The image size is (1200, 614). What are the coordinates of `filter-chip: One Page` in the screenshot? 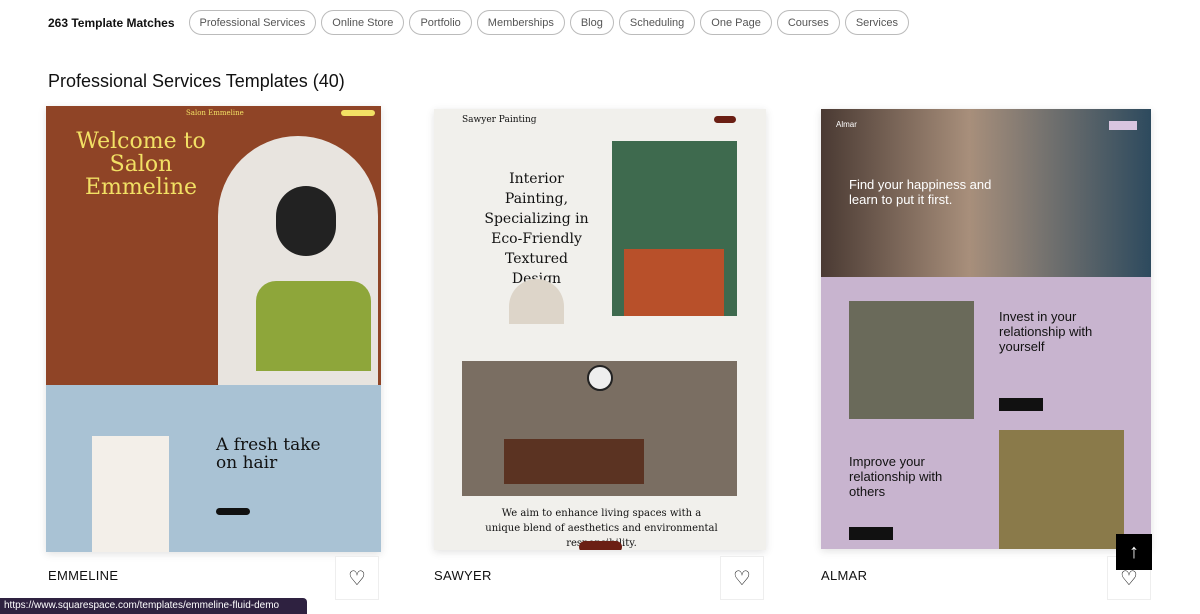 It's located at (736, 22).